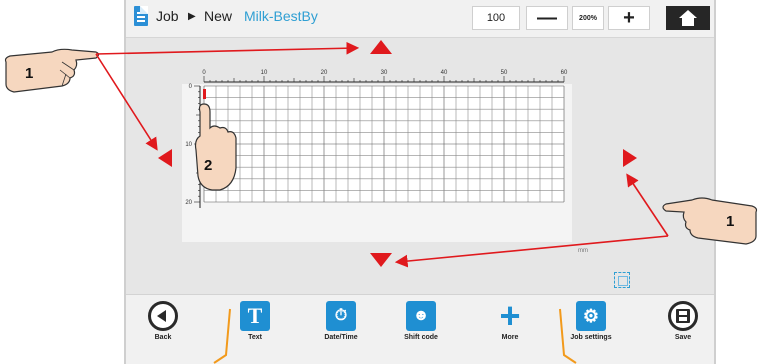 Image resolution: width=761 pixels, height=364 pixels. What do you see at coordinates (204, 94) in the screenshot?
I see `cursor-marker` at bounding box center [204, 94].